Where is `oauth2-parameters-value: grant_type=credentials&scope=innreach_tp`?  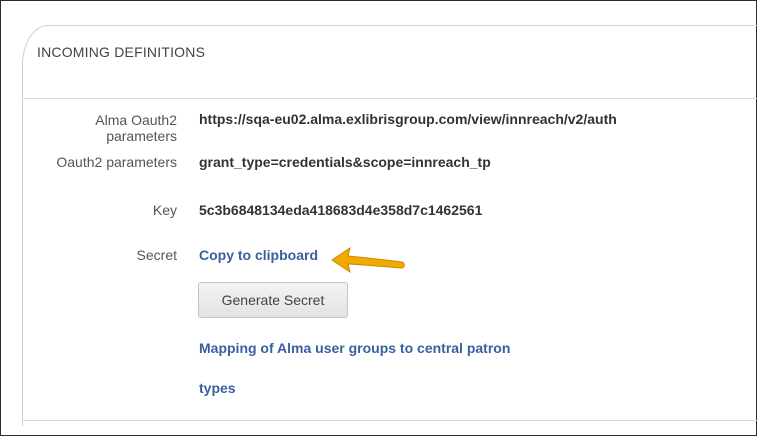
oauth2-parameters-value: grant_type=credentials&scope=innreach_tp is located at coordinates (345, 162).